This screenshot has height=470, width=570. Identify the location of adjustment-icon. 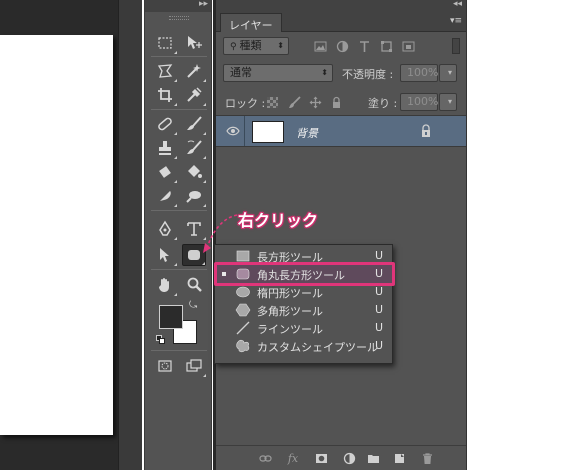
(349, 458).